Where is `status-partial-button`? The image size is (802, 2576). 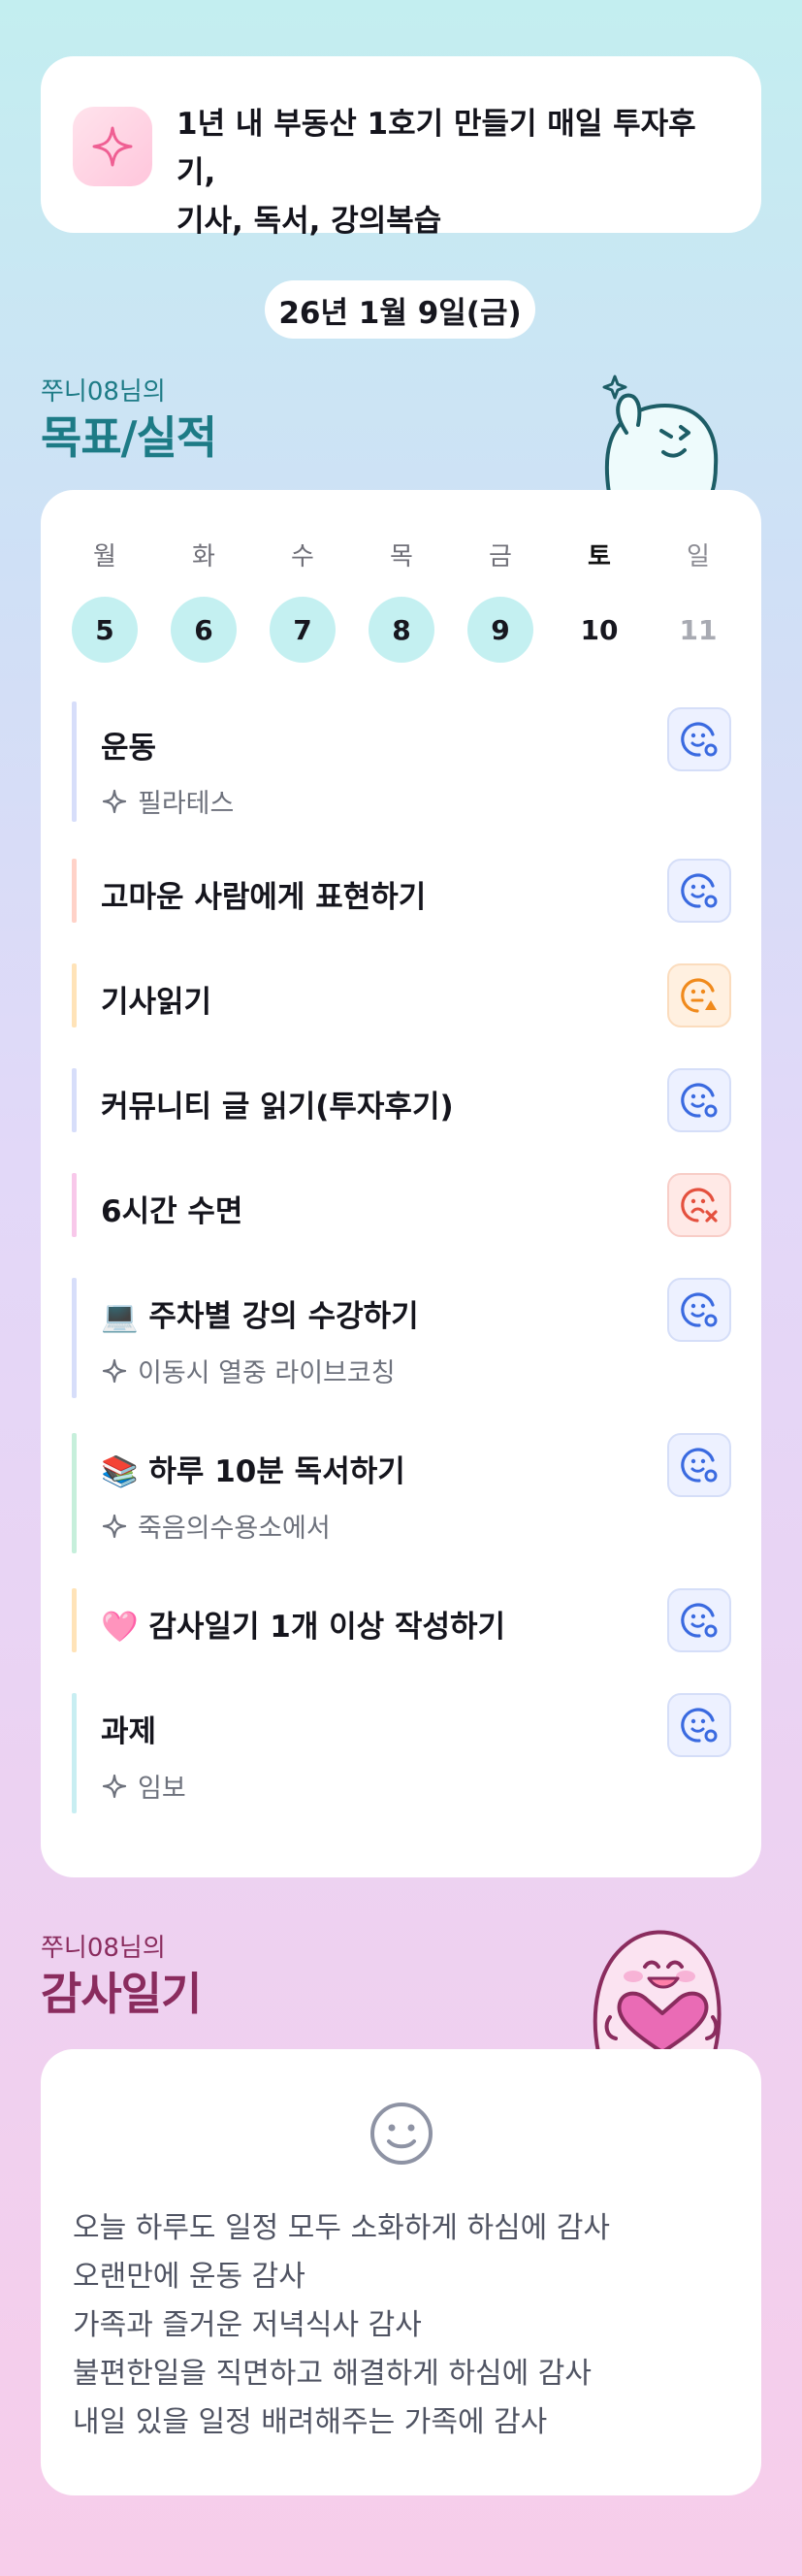 status-partial-button is located at coordinates (699, 995).